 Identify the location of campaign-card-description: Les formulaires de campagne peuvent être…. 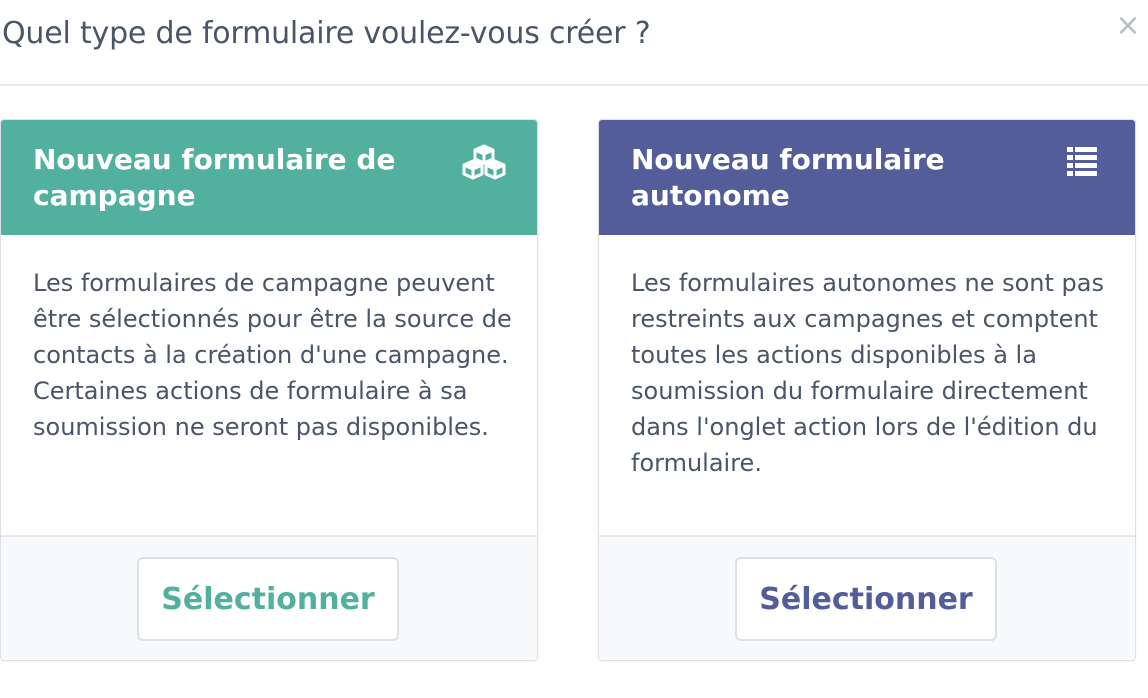
(272, 355).